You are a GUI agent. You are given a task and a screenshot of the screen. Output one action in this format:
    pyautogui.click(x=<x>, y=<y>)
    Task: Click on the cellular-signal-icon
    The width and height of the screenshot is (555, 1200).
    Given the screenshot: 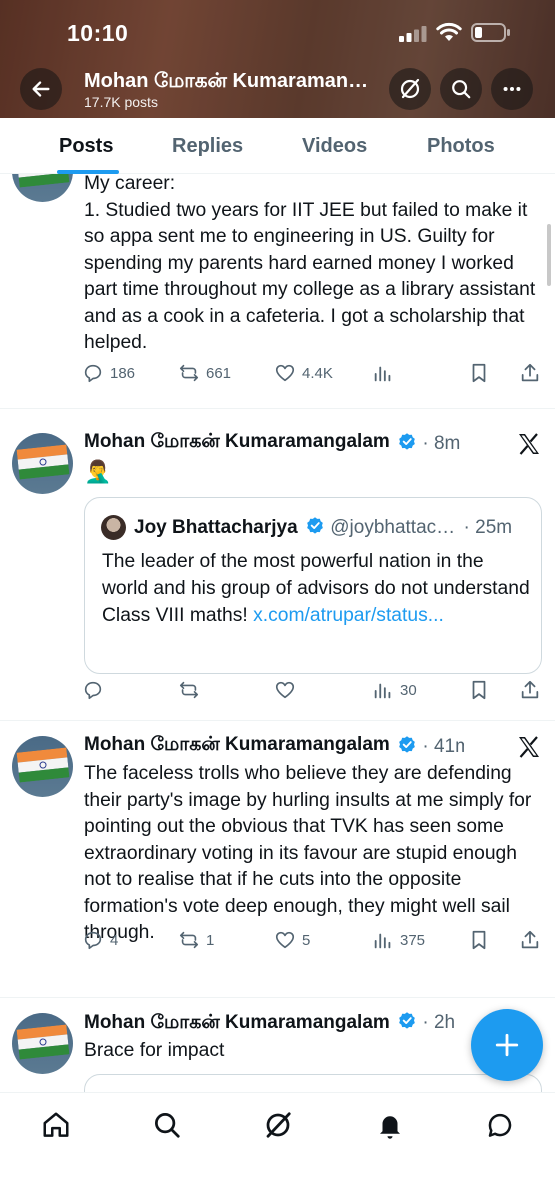 What is the action you would take?
    pyautogui.click(x=413, y=34)
    